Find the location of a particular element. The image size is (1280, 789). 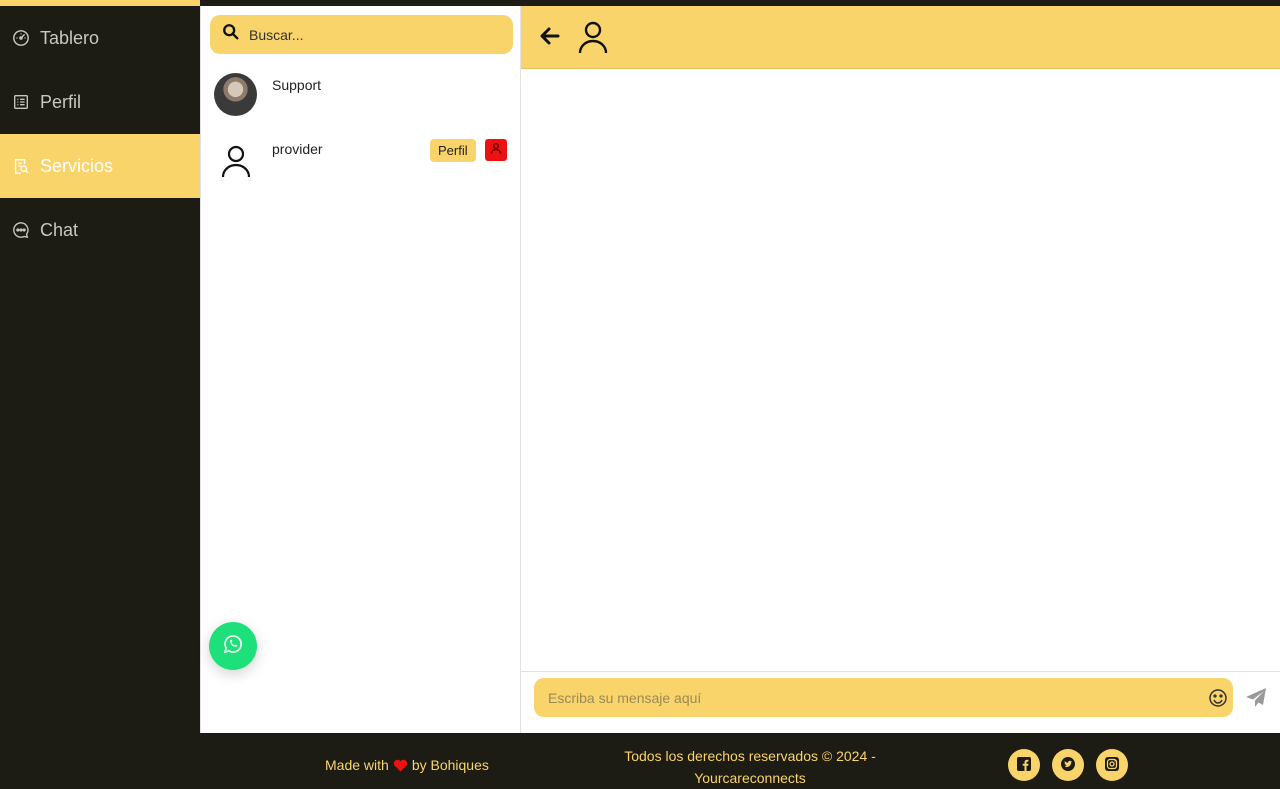

list-icon is located at coordinates (21, 102).